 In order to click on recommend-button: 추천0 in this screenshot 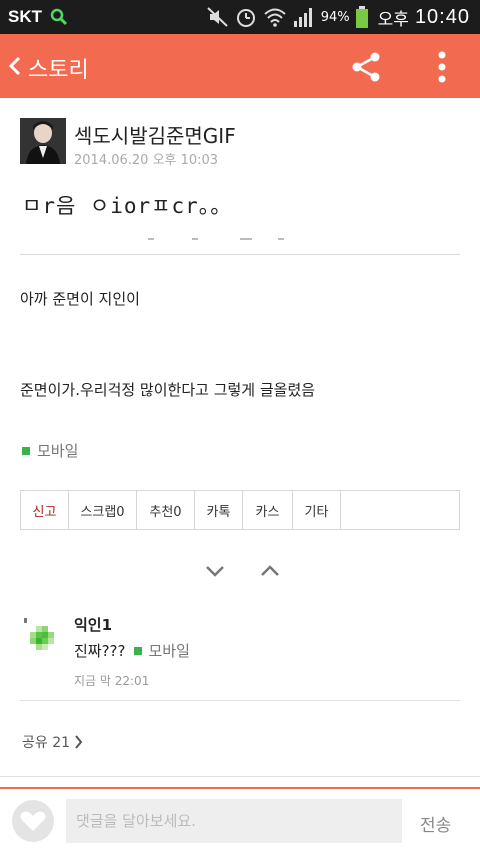, I will do `click(166, 510)`.